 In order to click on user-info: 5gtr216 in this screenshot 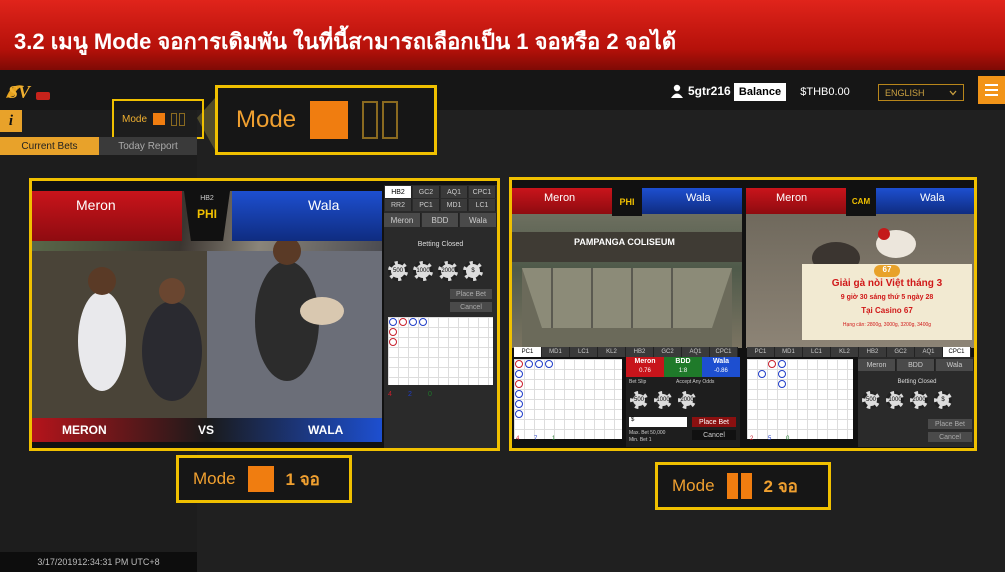, I will do `click(700, 91)`.